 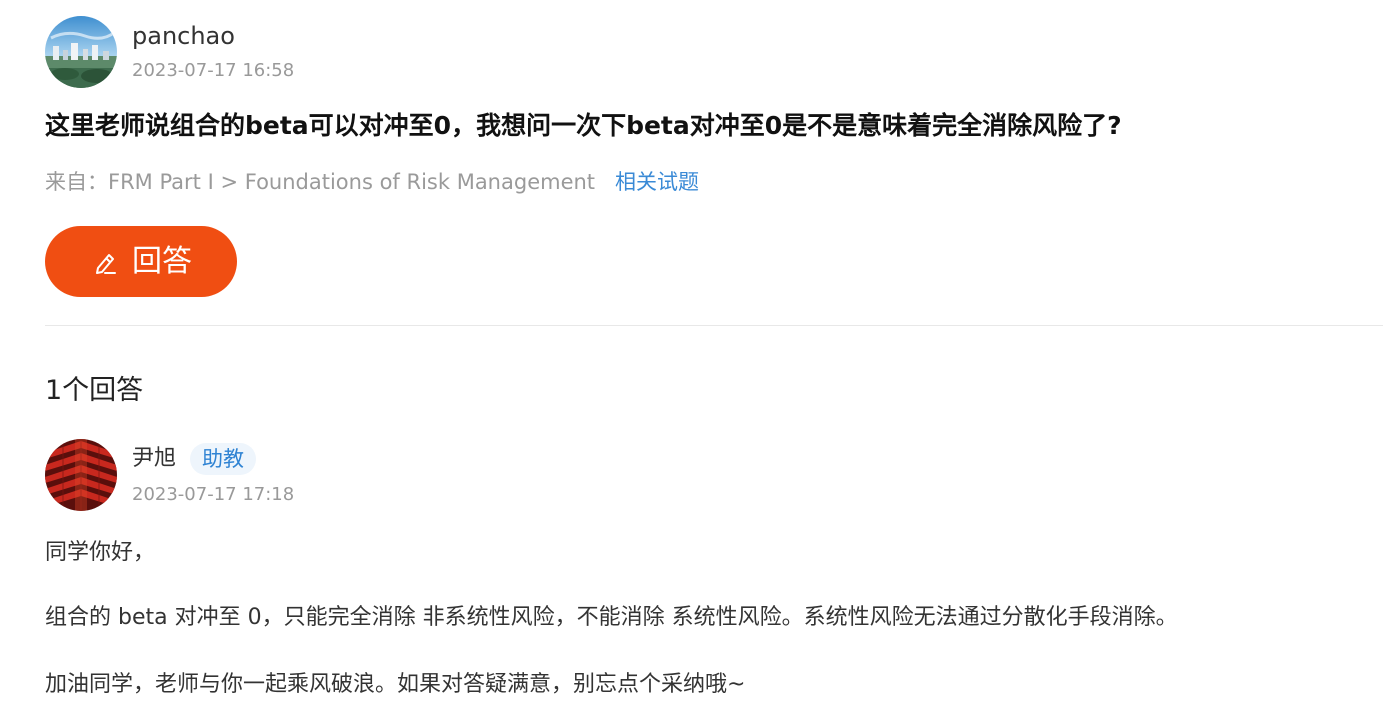 What do you see at coordinates (223, 459) in the screenshot?
I see `role-badge: 助教` at bounding box center [223, 459].